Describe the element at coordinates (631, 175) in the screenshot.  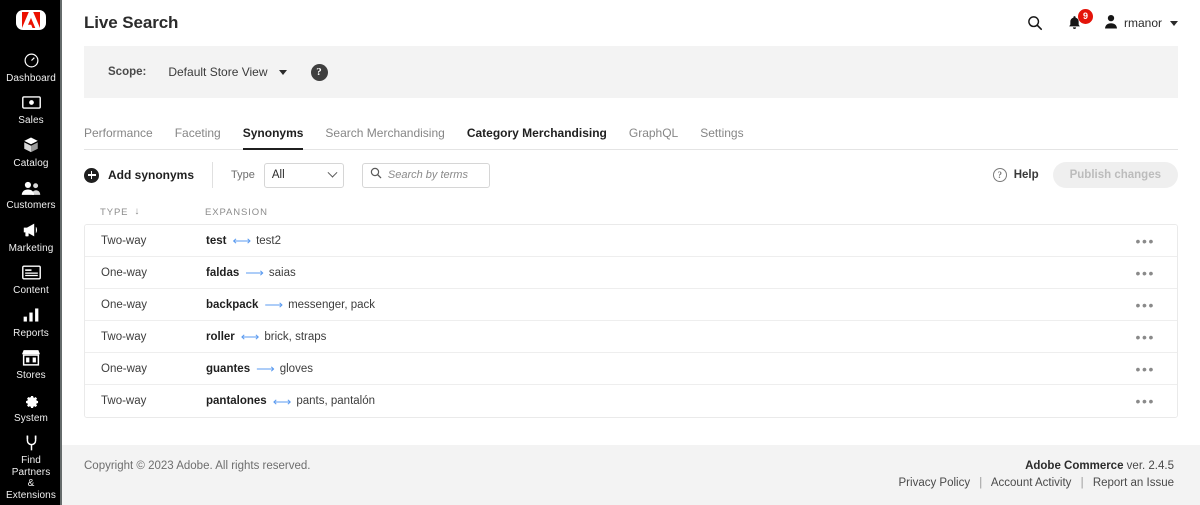
I see `synonyms-toolbar: Add synonyms Type All ? Help` at that location.